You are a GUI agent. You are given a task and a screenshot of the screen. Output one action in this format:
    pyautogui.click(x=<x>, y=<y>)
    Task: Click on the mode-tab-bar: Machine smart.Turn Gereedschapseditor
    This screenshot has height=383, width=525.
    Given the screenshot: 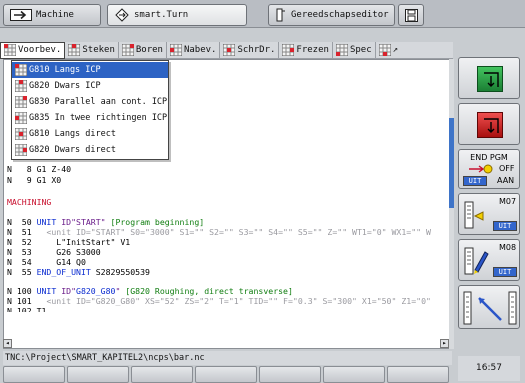 What is the action you would take?
    pyautogui.click(x=262, y=14)
    